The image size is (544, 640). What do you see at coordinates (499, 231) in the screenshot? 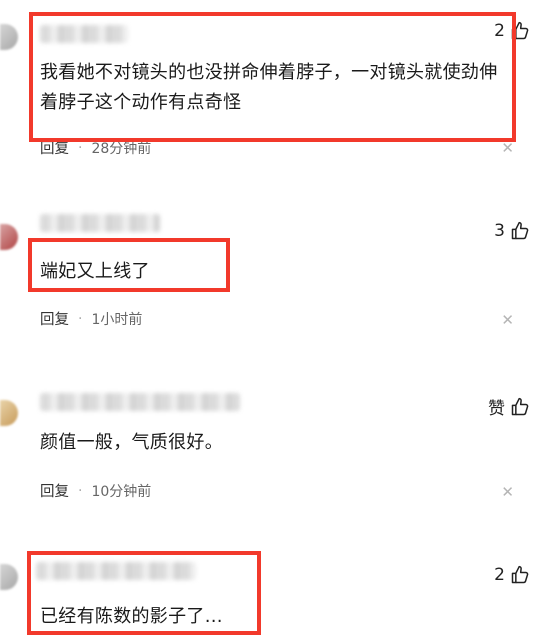
I see `like-count: 3` at bounding box center [499, 231].